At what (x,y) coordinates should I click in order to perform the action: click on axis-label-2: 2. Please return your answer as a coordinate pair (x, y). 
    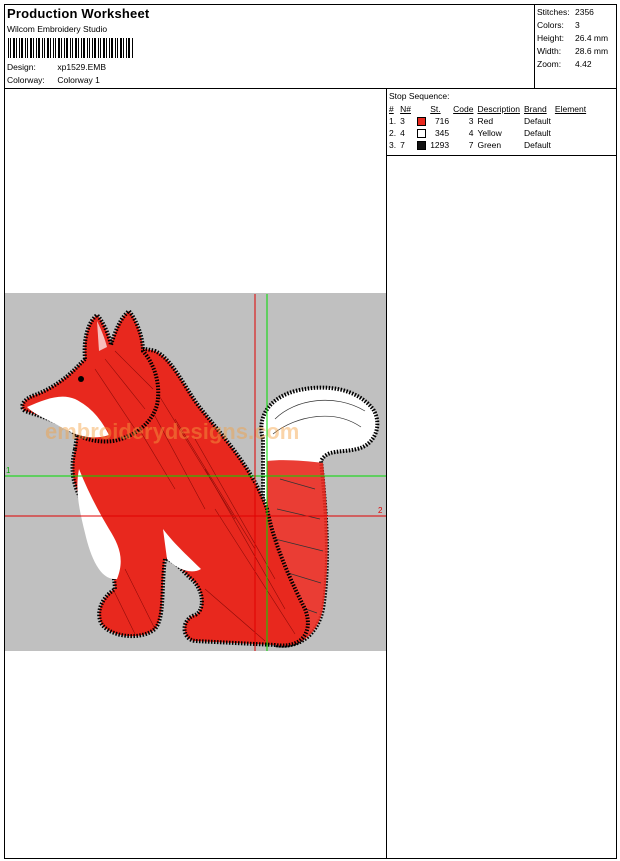
    Looking at the image, I should click on (380, 510).